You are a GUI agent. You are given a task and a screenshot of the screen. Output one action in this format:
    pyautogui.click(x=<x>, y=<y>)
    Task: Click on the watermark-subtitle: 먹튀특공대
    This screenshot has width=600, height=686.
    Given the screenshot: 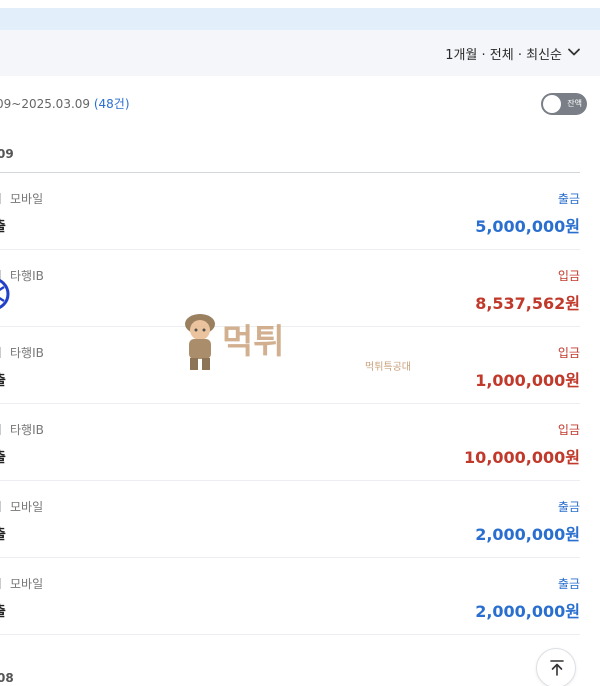 What is the action you would take?
    pyautogui.click(x=388, y=367)
    